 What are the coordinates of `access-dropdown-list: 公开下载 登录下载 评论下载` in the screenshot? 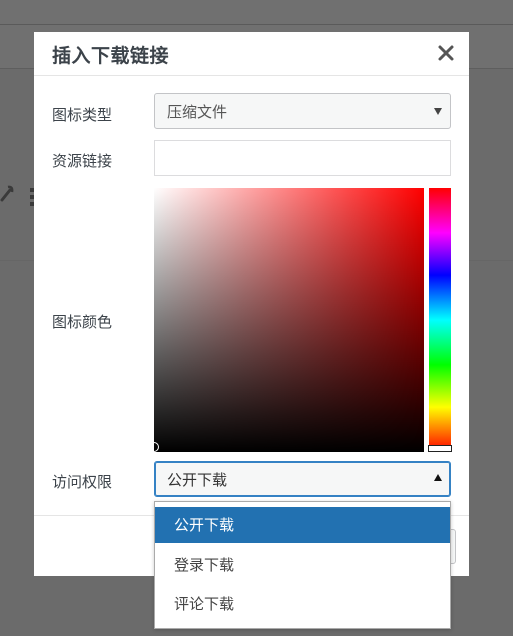 It's located at (302, 565).